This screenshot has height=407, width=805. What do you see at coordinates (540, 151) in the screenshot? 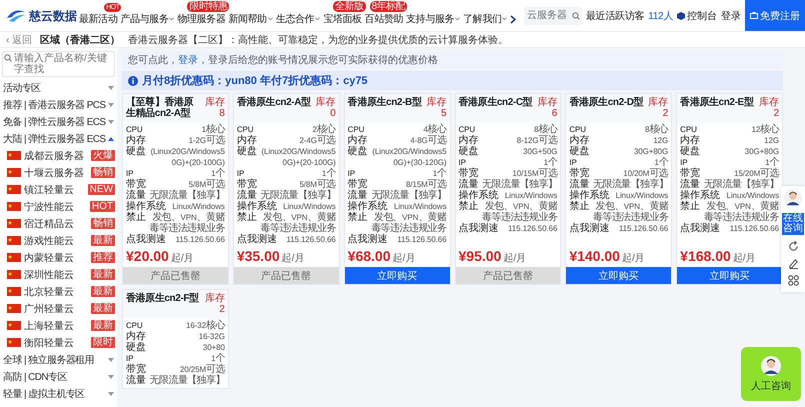
I see `spec-value: 30G+50G` at bounding box center [540, 151].